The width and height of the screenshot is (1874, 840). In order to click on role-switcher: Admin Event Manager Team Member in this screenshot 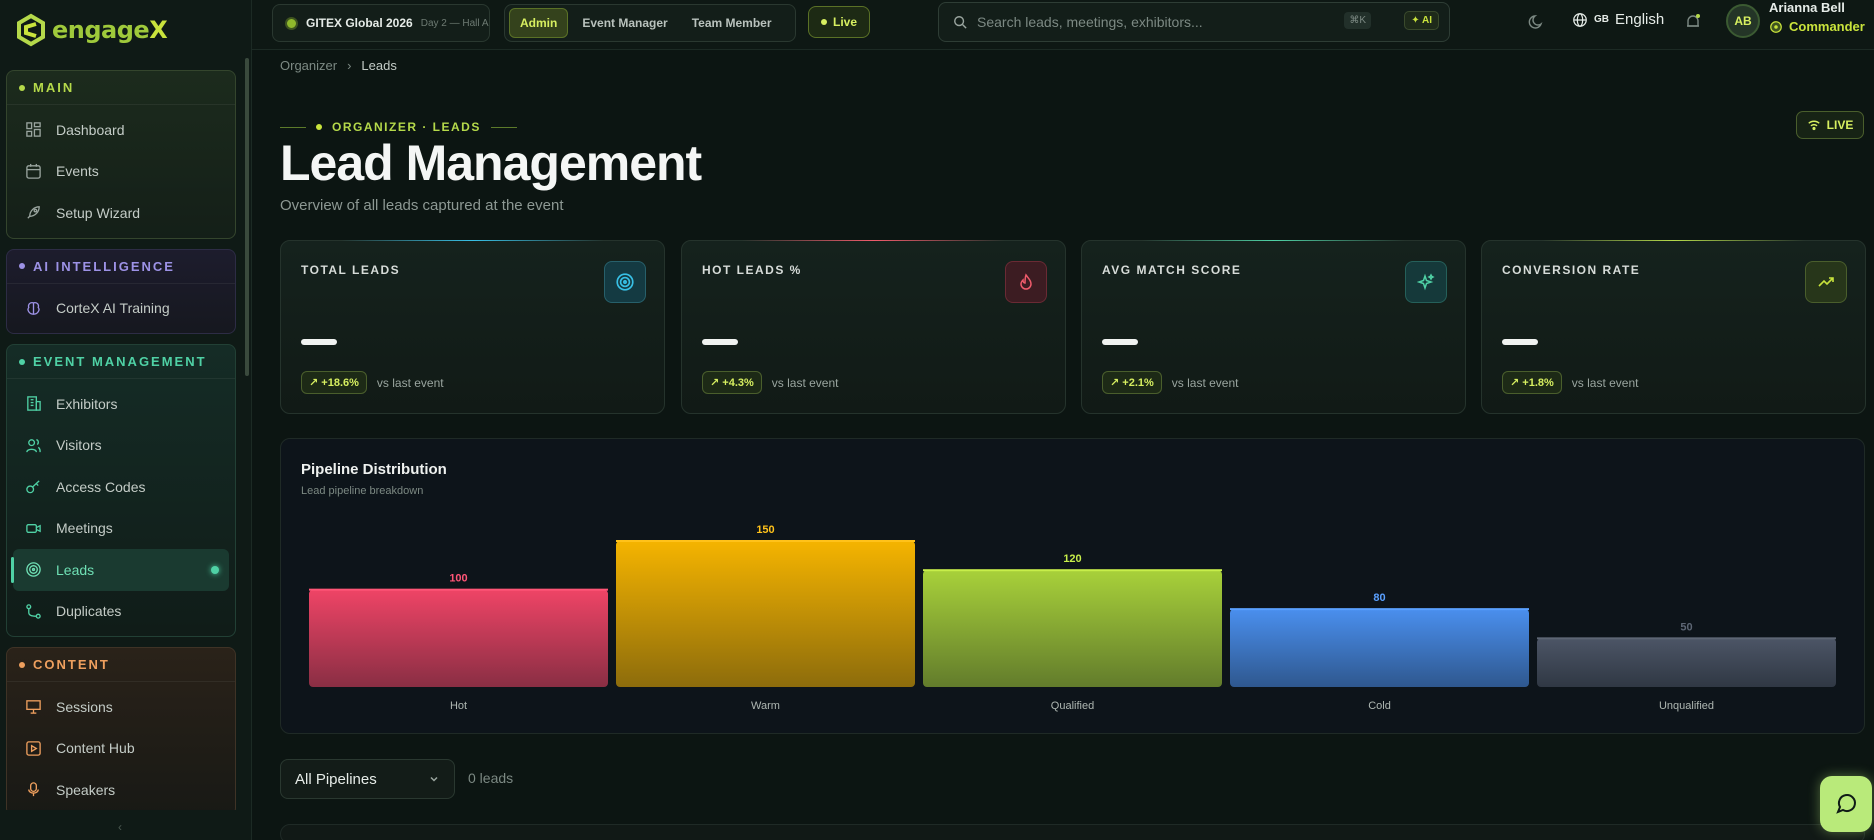, I will do `click(650, 23)`.